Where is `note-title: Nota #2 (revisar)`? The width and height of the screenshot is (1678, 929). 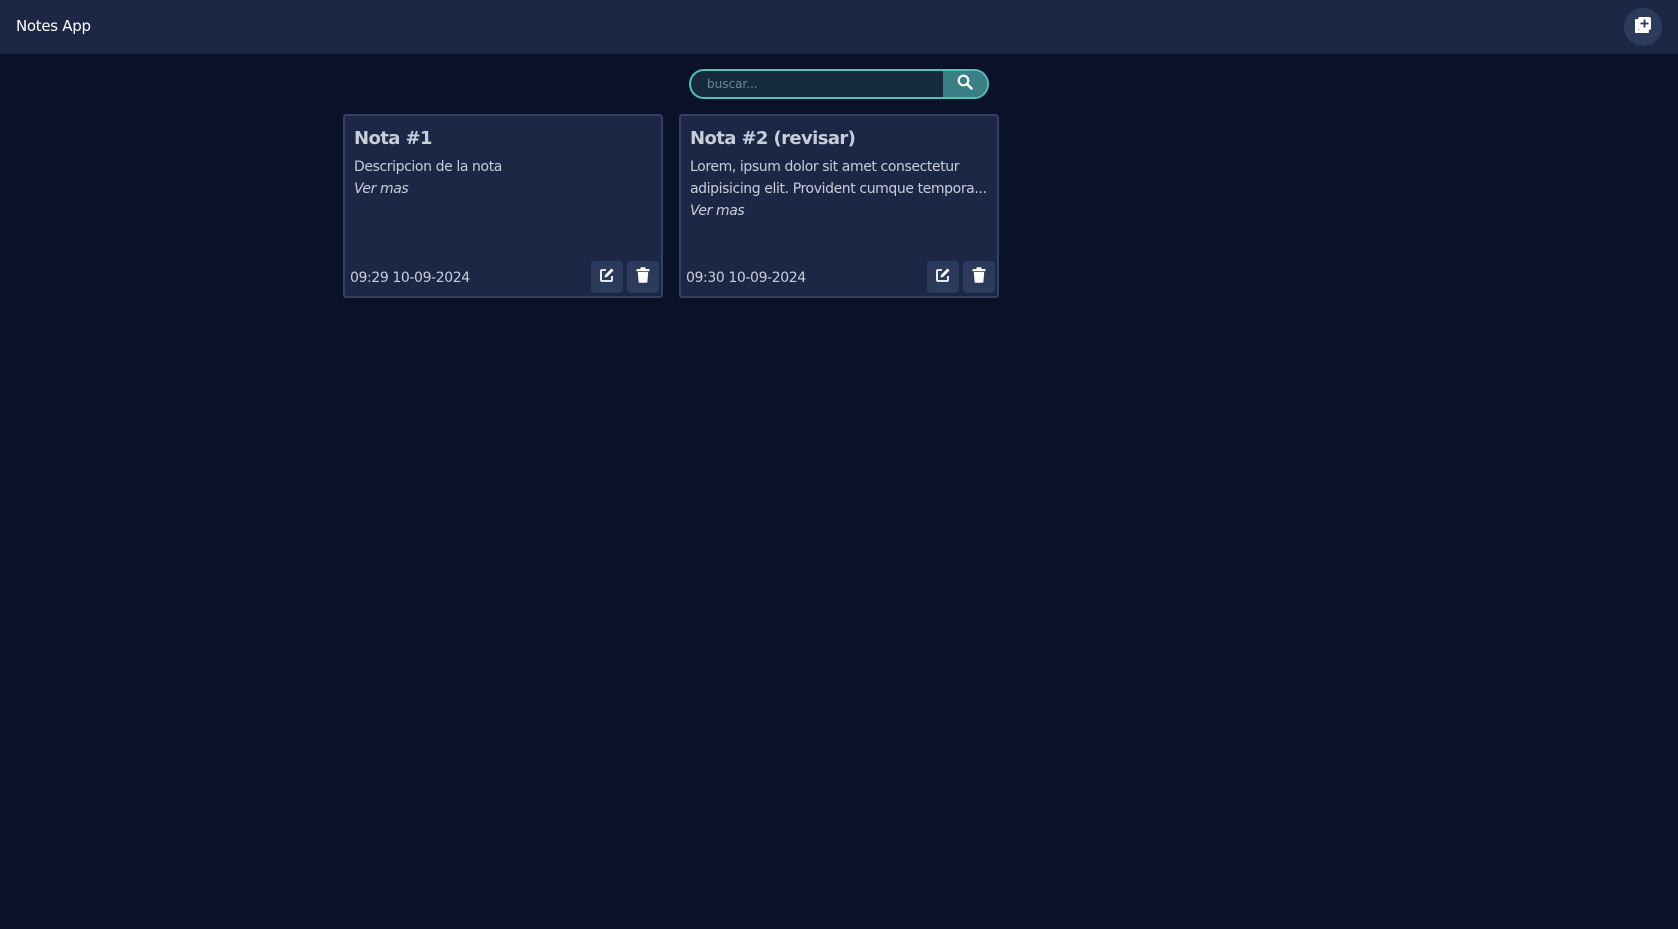
note-title: Nota #2 (revisar) is located at coordinates (773, 138).